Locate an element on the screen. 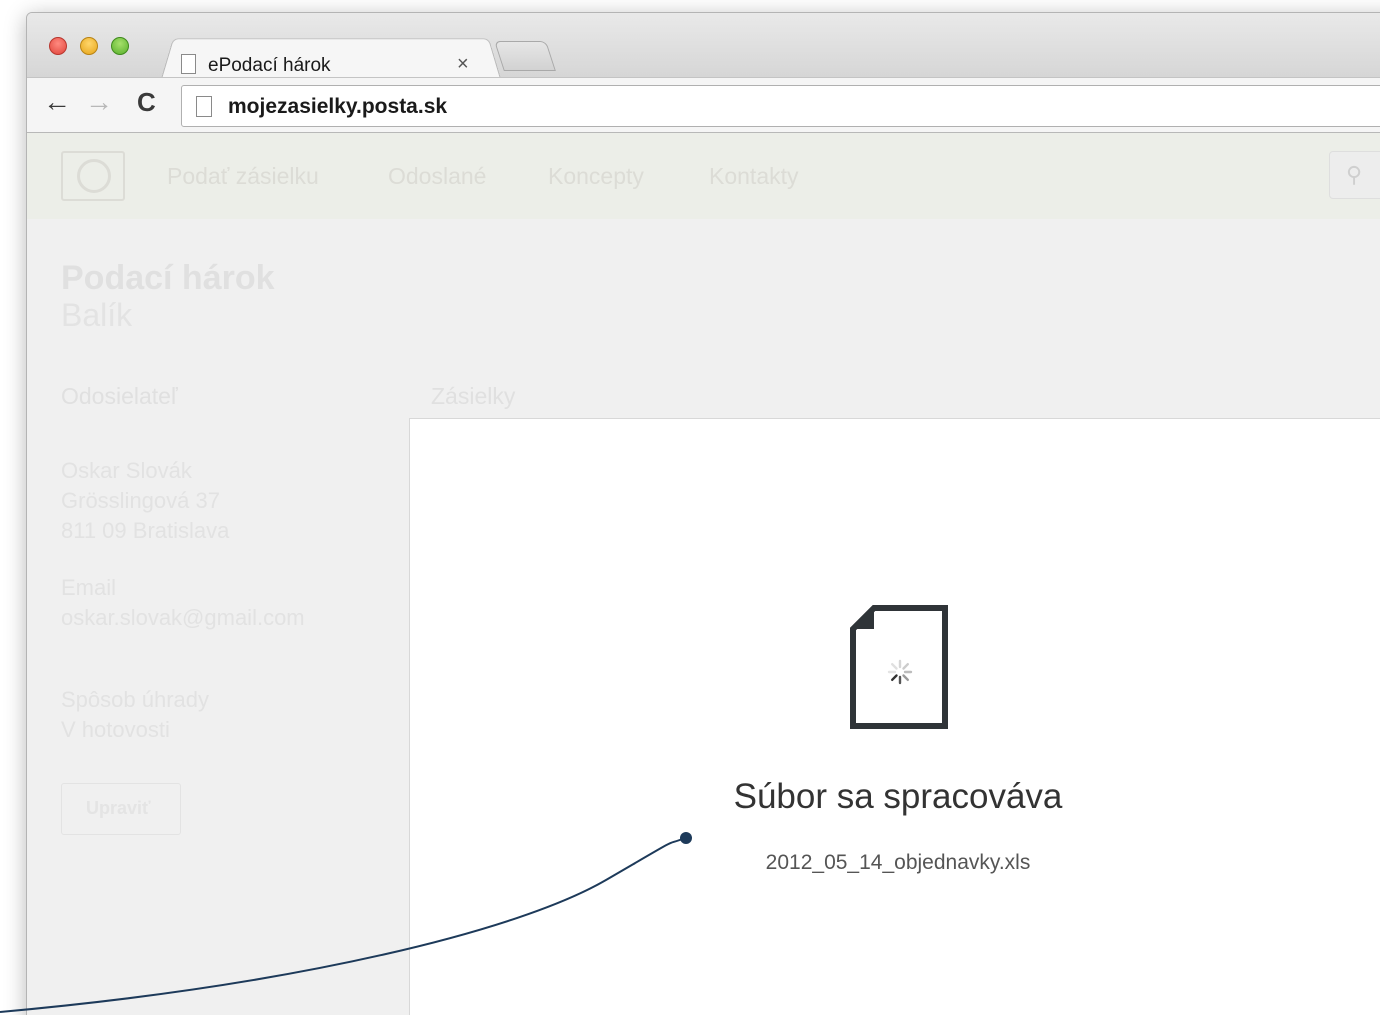 This screenshot has height=1015, width=1380. sender-name: Oskar Slovák is located at coordinates (126, 470).